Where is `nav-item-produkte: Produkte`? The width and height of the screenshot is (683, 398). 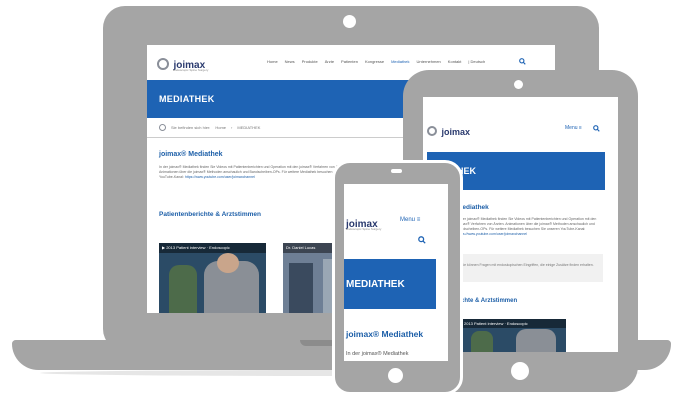
nav-item-produkte: Produkte is located at coordinates (310, 61).